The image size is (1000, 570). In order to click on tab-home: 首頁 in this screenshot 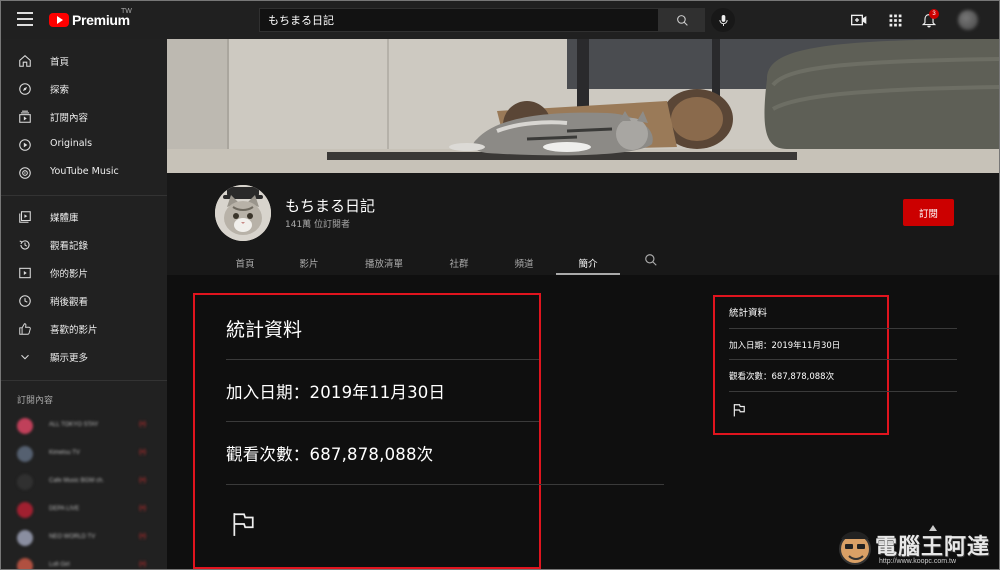, I will do `click(245, 263)`.